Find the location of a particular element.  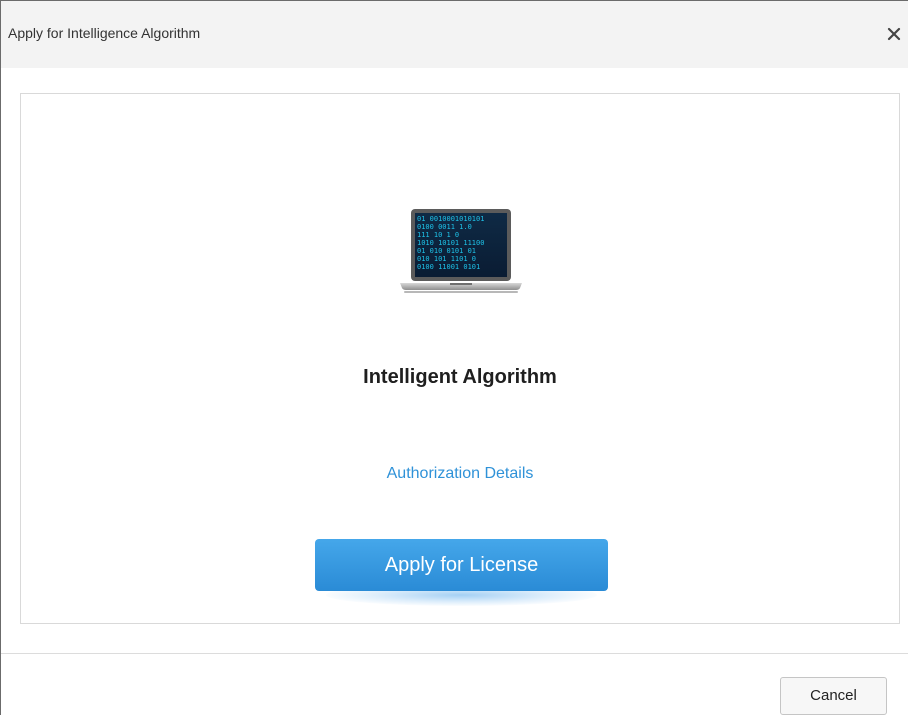

svg-text: 0100 0011 1.0 is located at coordinates (444, 227).